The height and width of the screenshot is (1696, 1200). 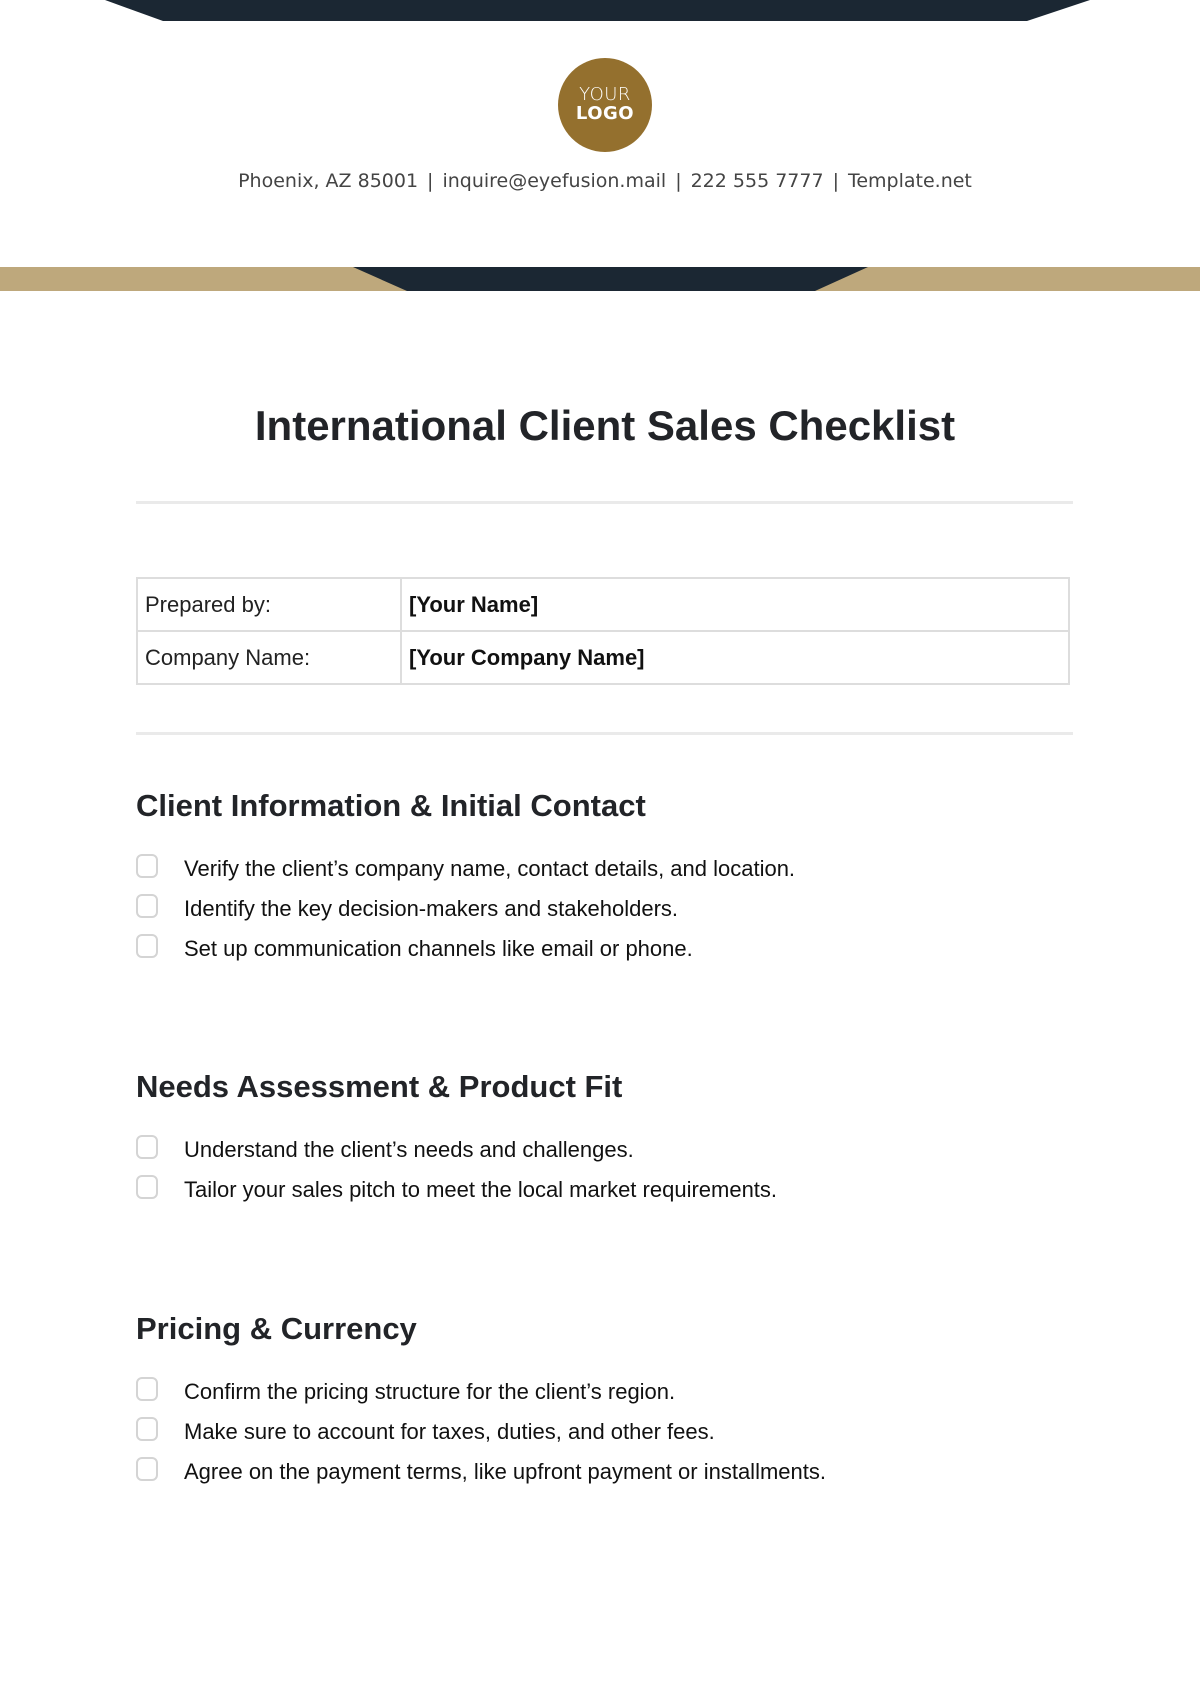 I want to click on contact-phone: 222 555 7777, so click(x=757, y=181).